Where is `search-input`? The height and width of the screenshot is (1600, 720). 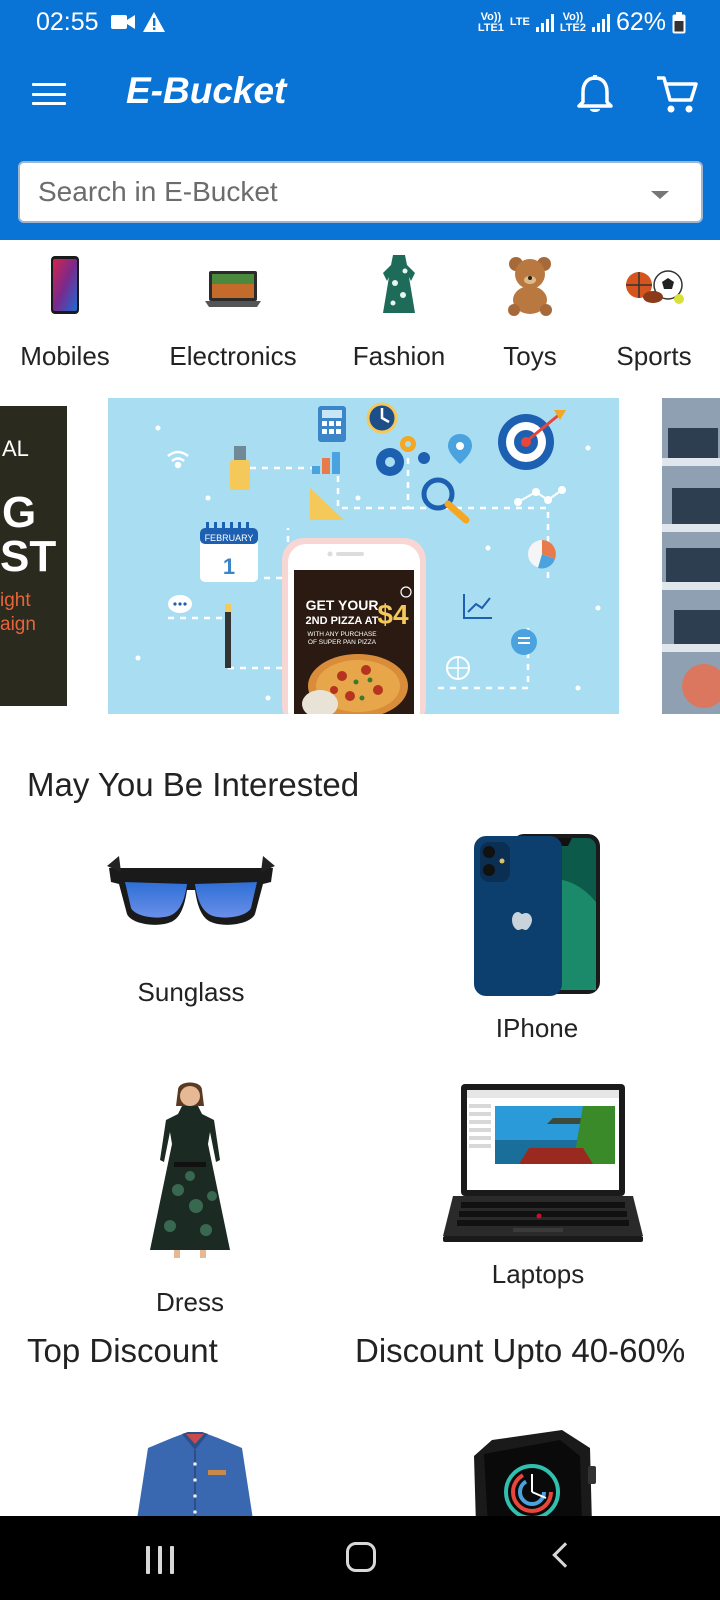
search-input is located at coordinates (338, 192).